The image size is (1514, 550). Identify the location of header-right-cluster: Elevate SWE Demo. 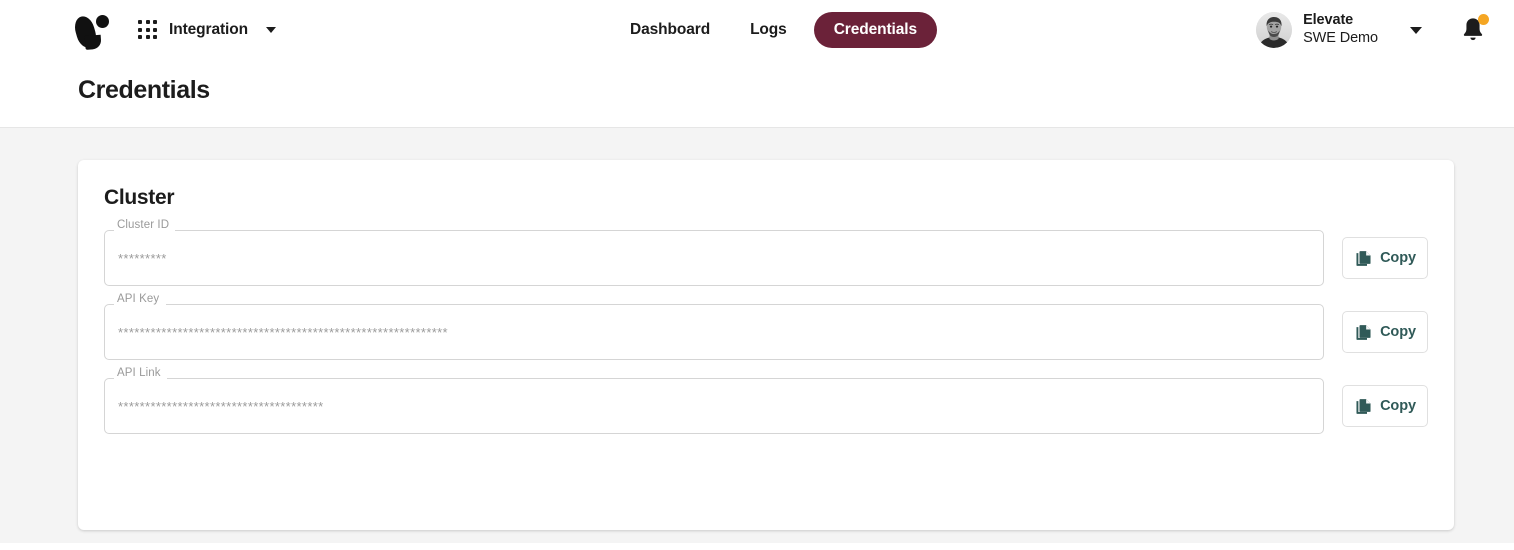
(1372, 30).